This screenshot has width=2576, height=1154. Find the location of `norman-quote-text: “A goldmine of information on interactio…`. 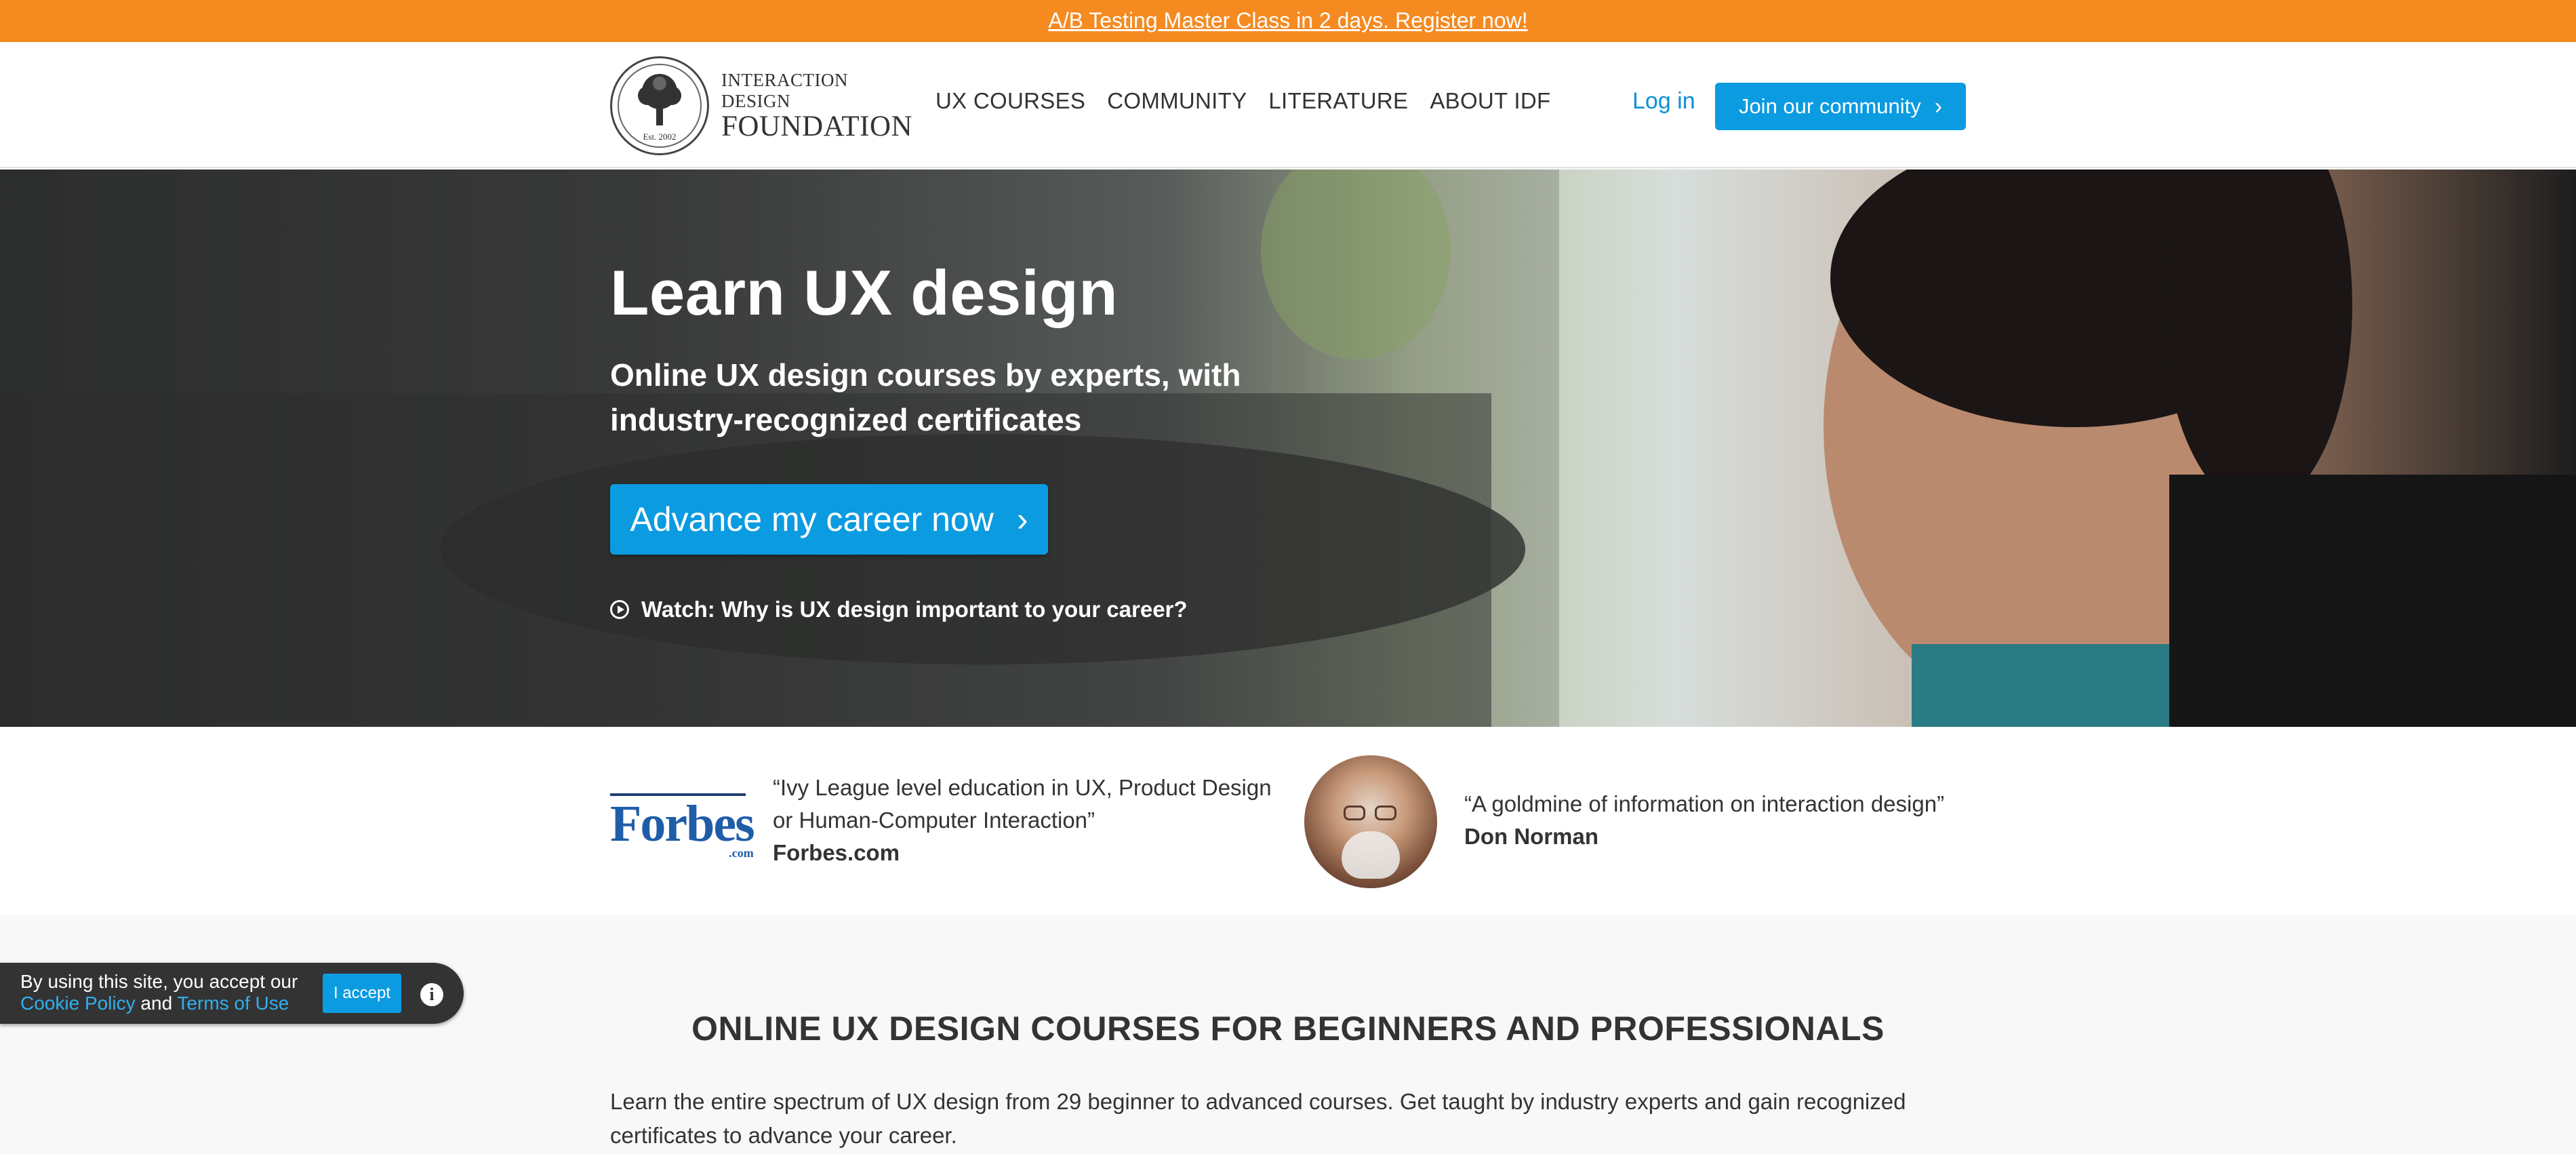

norman-quote-text: “A goldmine of information on interactio… is located at coordinates (1704, 803).